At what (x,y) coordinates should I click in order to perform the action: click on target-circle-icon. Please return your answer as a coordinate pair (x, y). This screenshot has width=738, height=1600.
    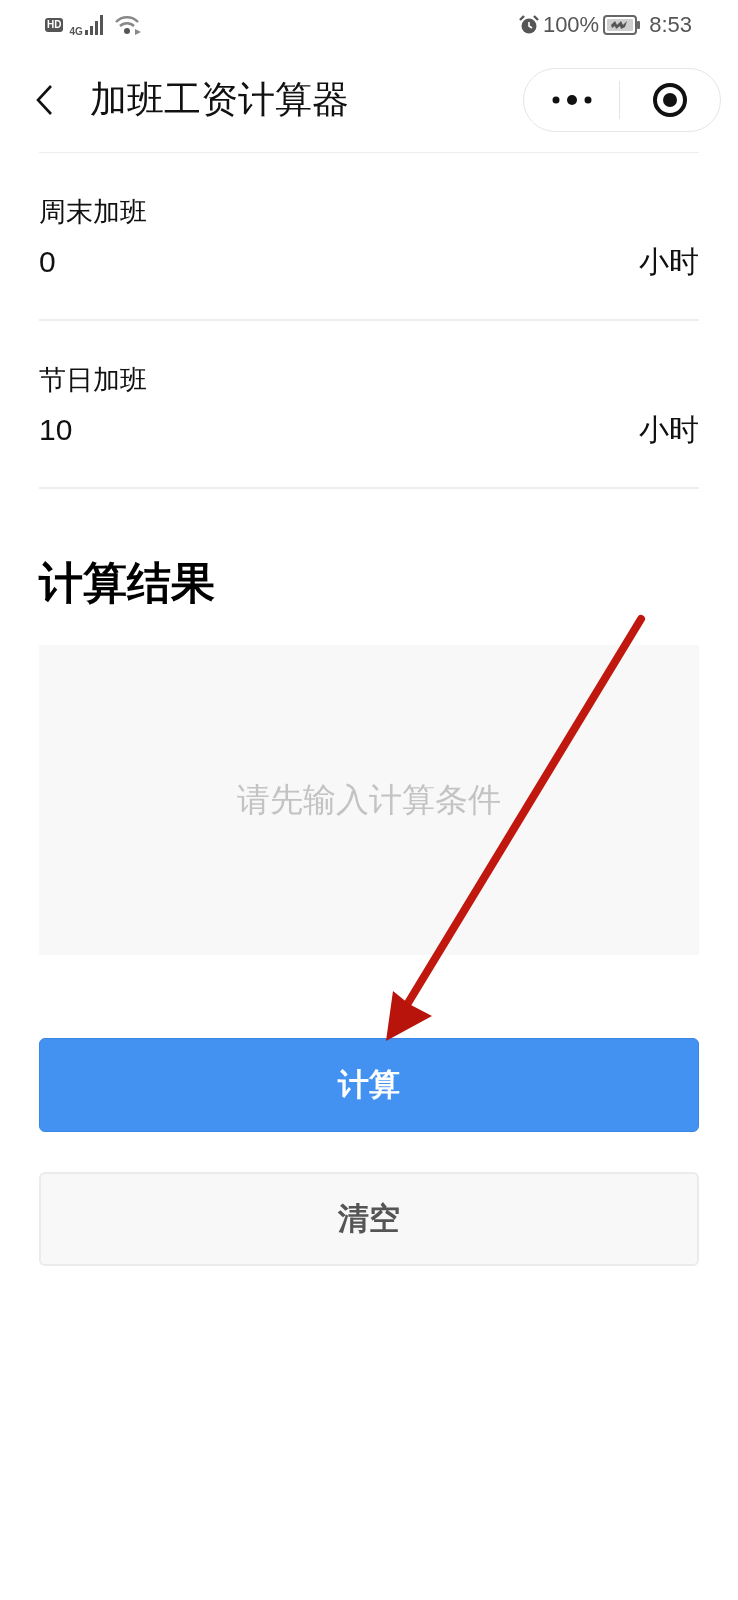
    Looking at the image, I should click on (670, 100).